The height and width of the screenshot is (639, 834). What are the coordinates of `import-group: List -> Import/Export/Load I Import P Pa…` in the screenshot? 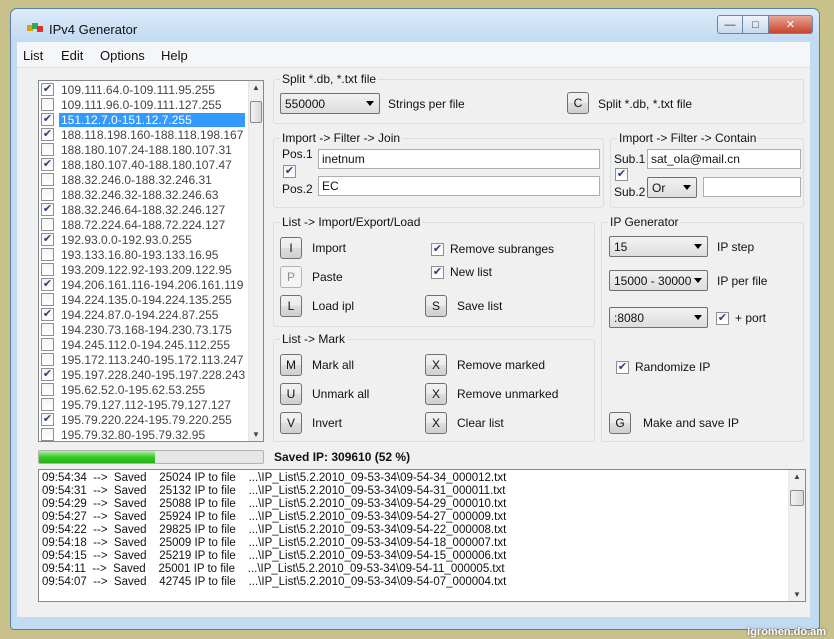 It's located at (434, 271).